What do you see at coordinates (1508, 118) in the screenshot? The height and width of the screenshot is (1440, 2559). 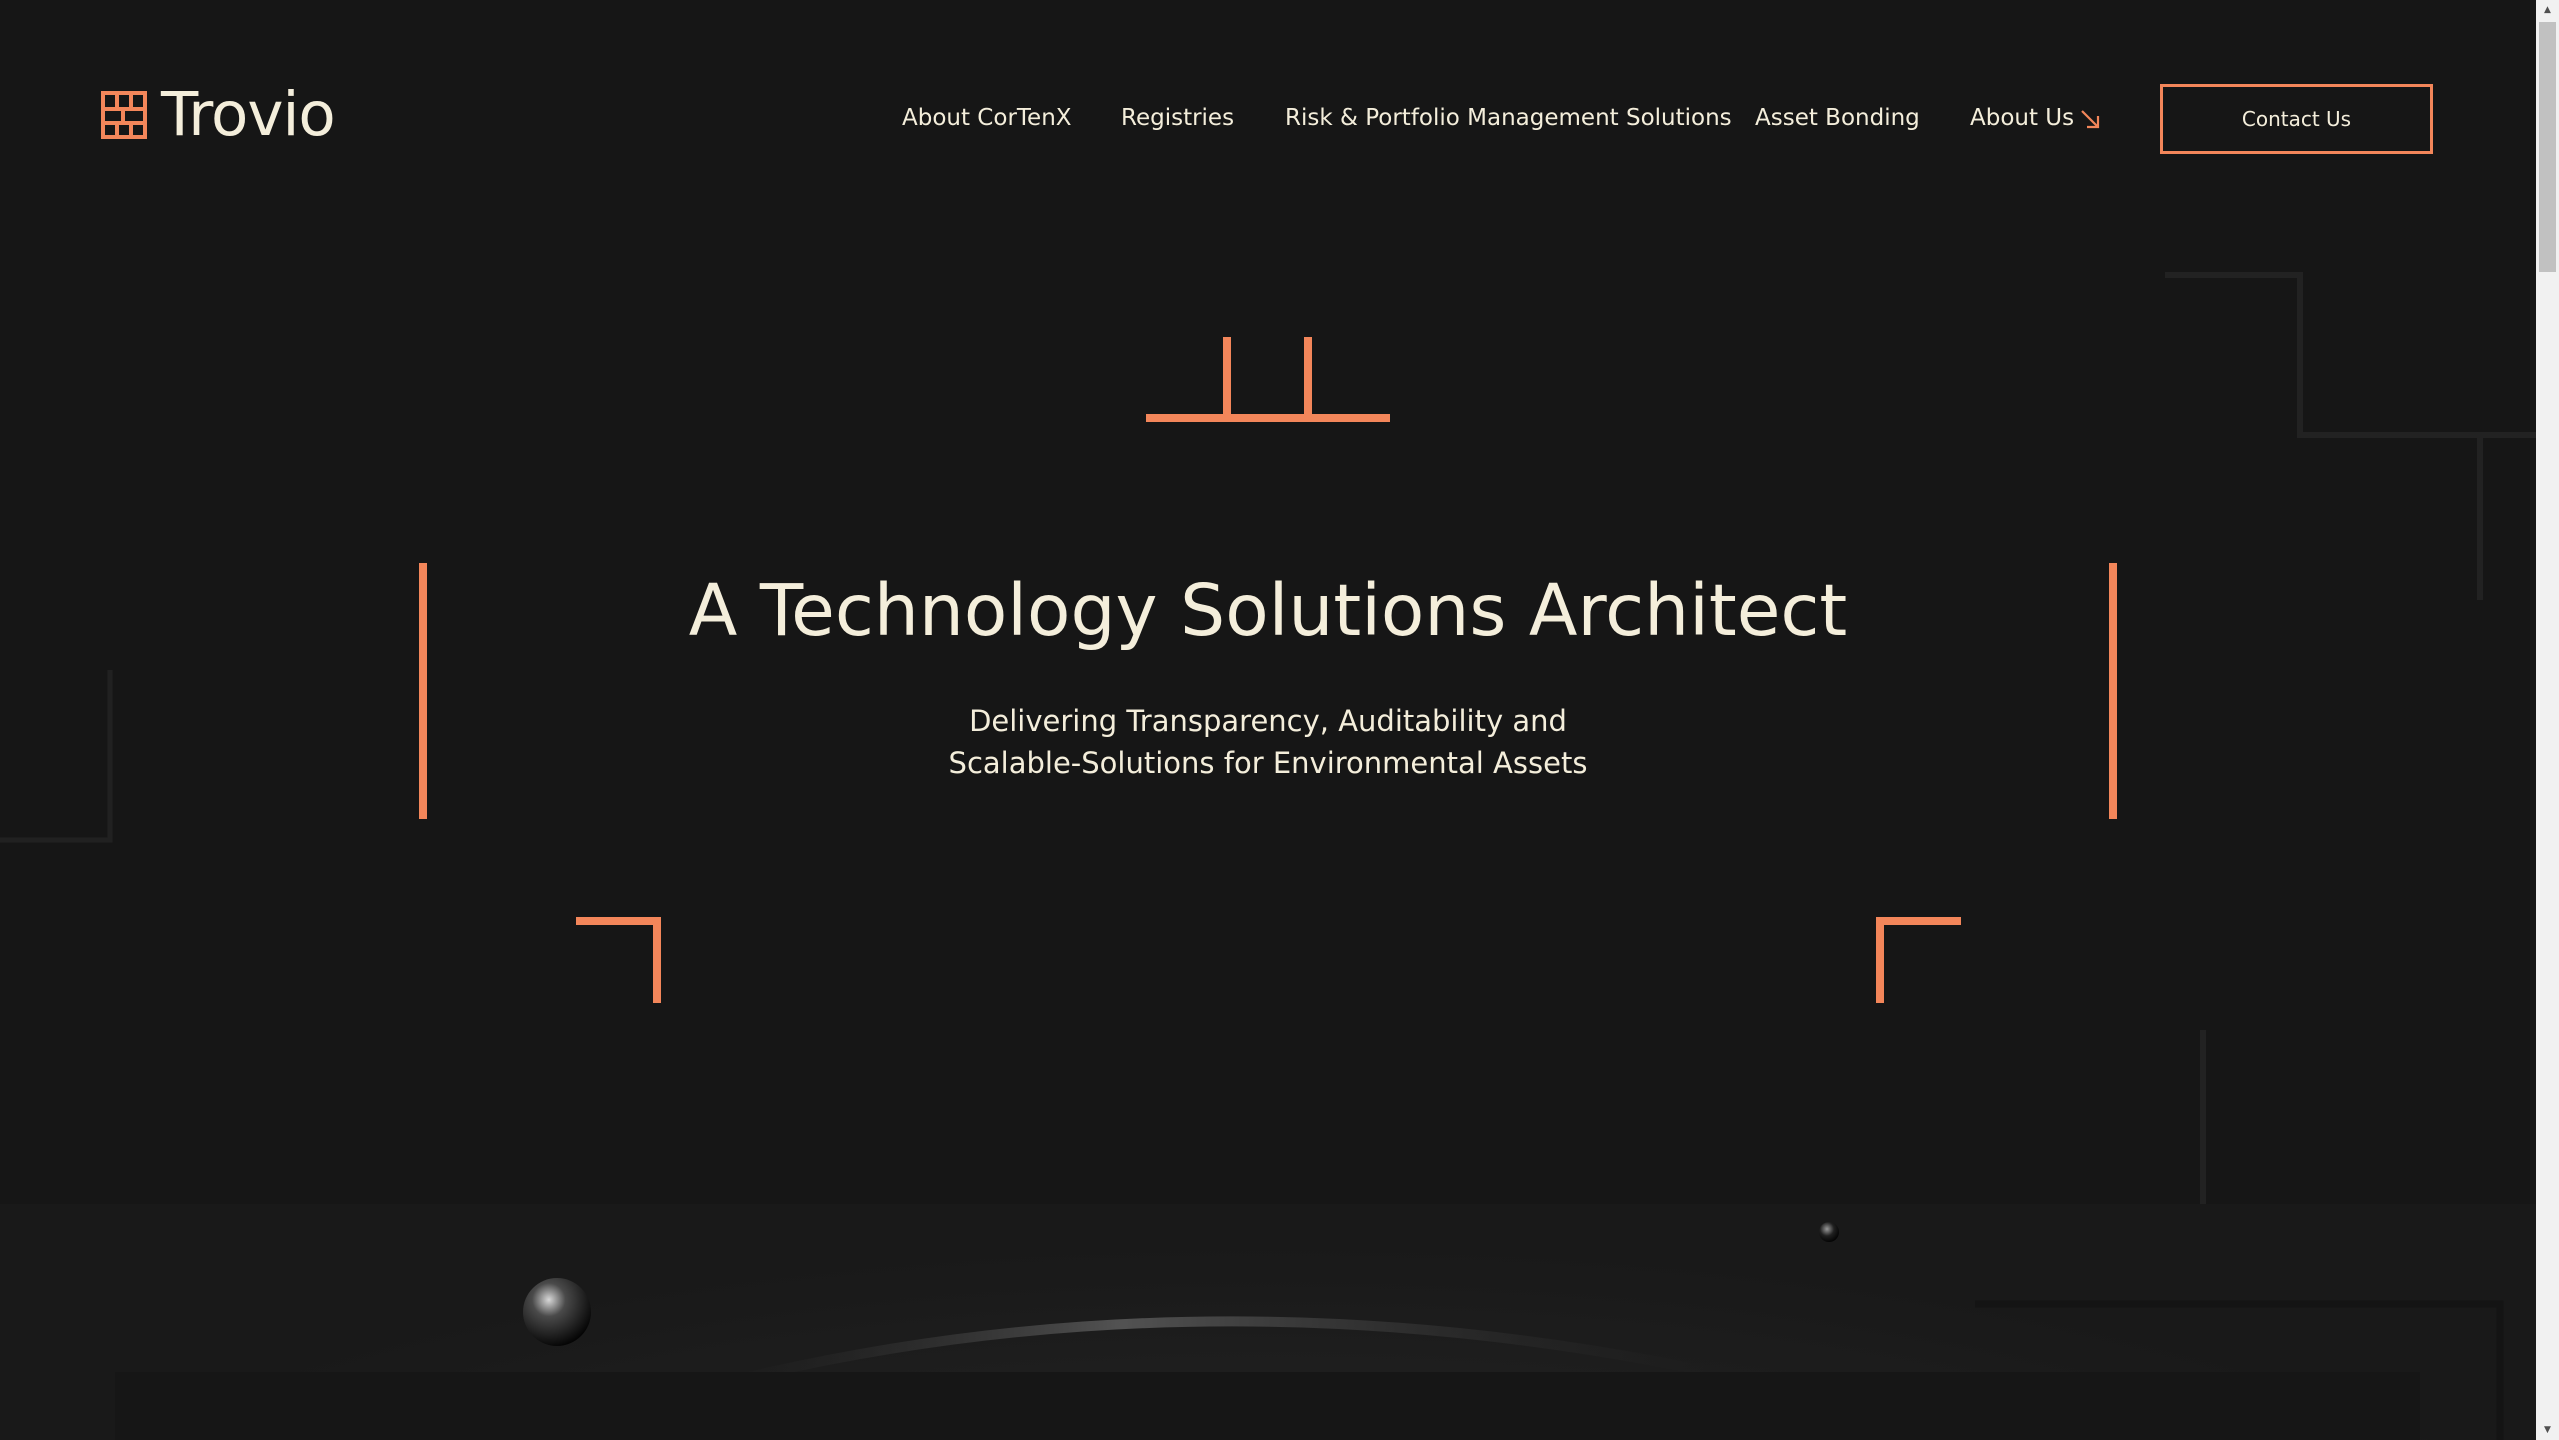 I see `nav-item-risk-portfolio: Risk & Portfolio Management Solutions` at bounding box center [1508, 118].